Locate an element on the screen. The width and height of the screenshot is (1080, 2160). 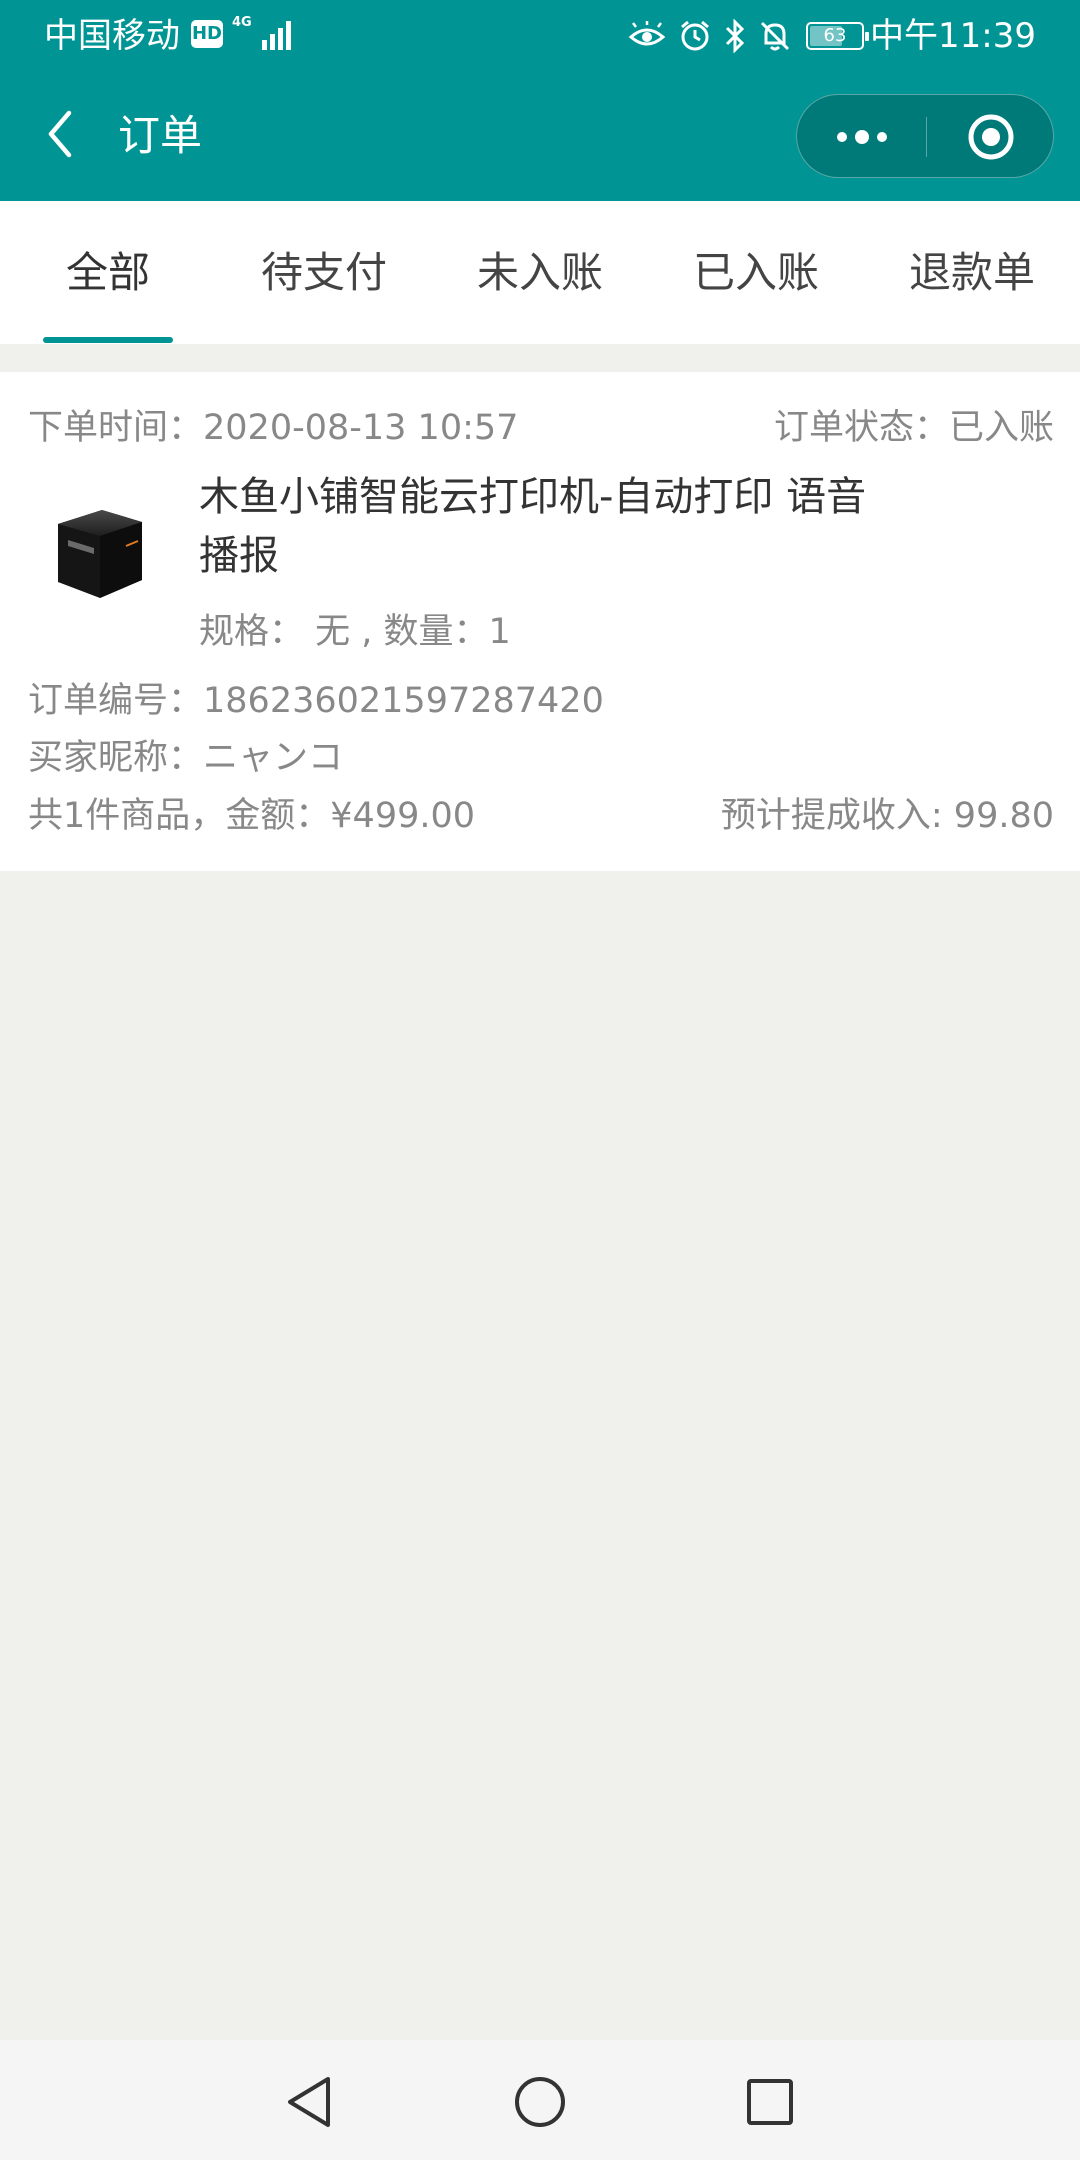
tab-pending-payment: 待支付 is located at coordinates (324, 272).